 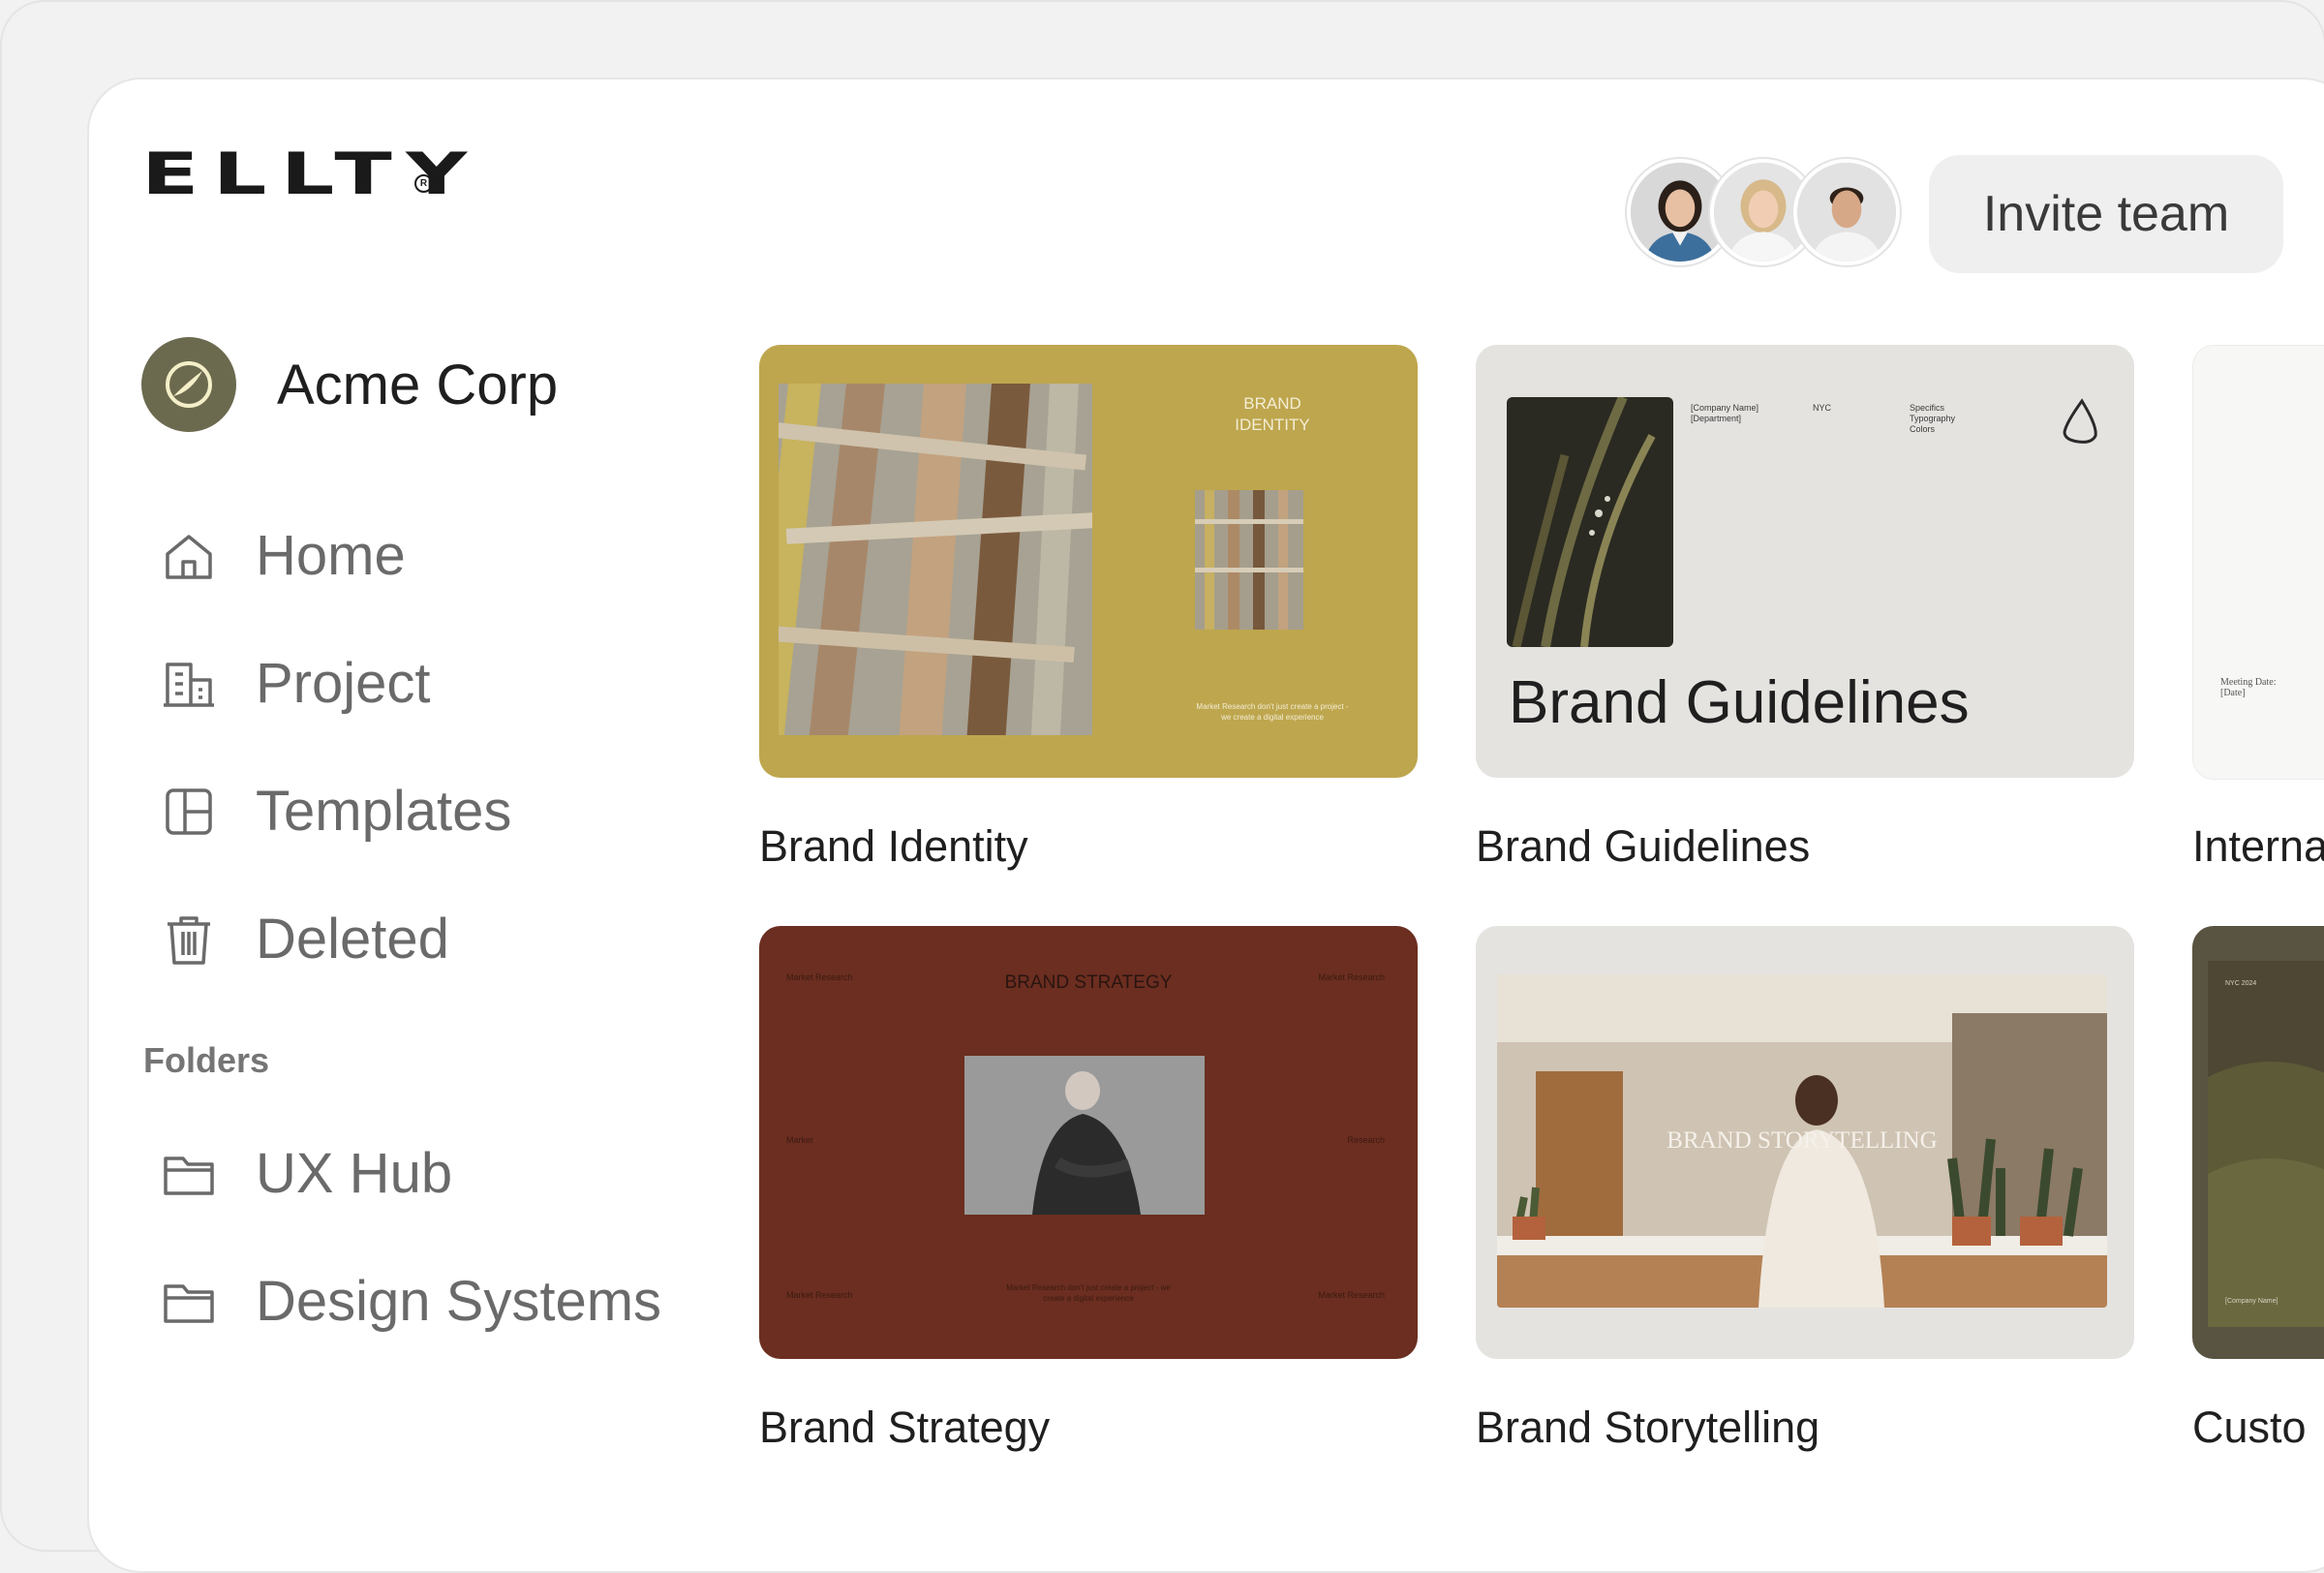 I want to click on avatar-man-1-icon, so click(x=1846, y=212).